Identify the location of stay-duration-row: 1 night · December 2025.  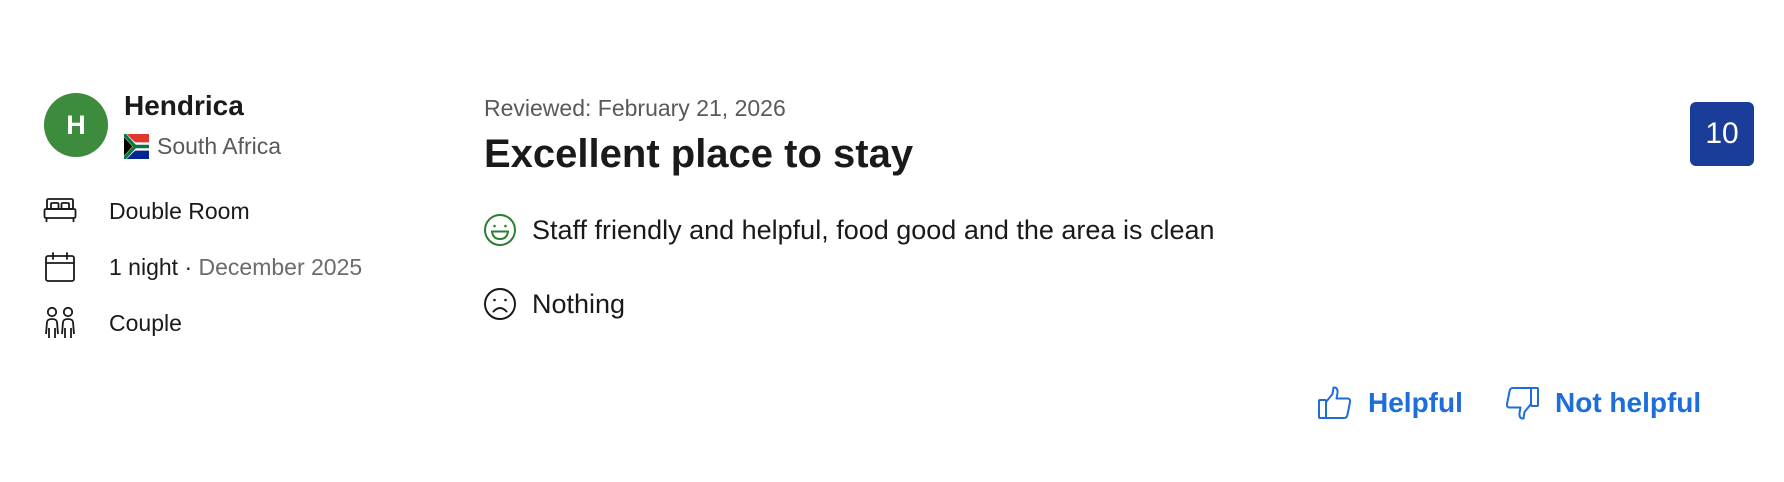
(202, 267).